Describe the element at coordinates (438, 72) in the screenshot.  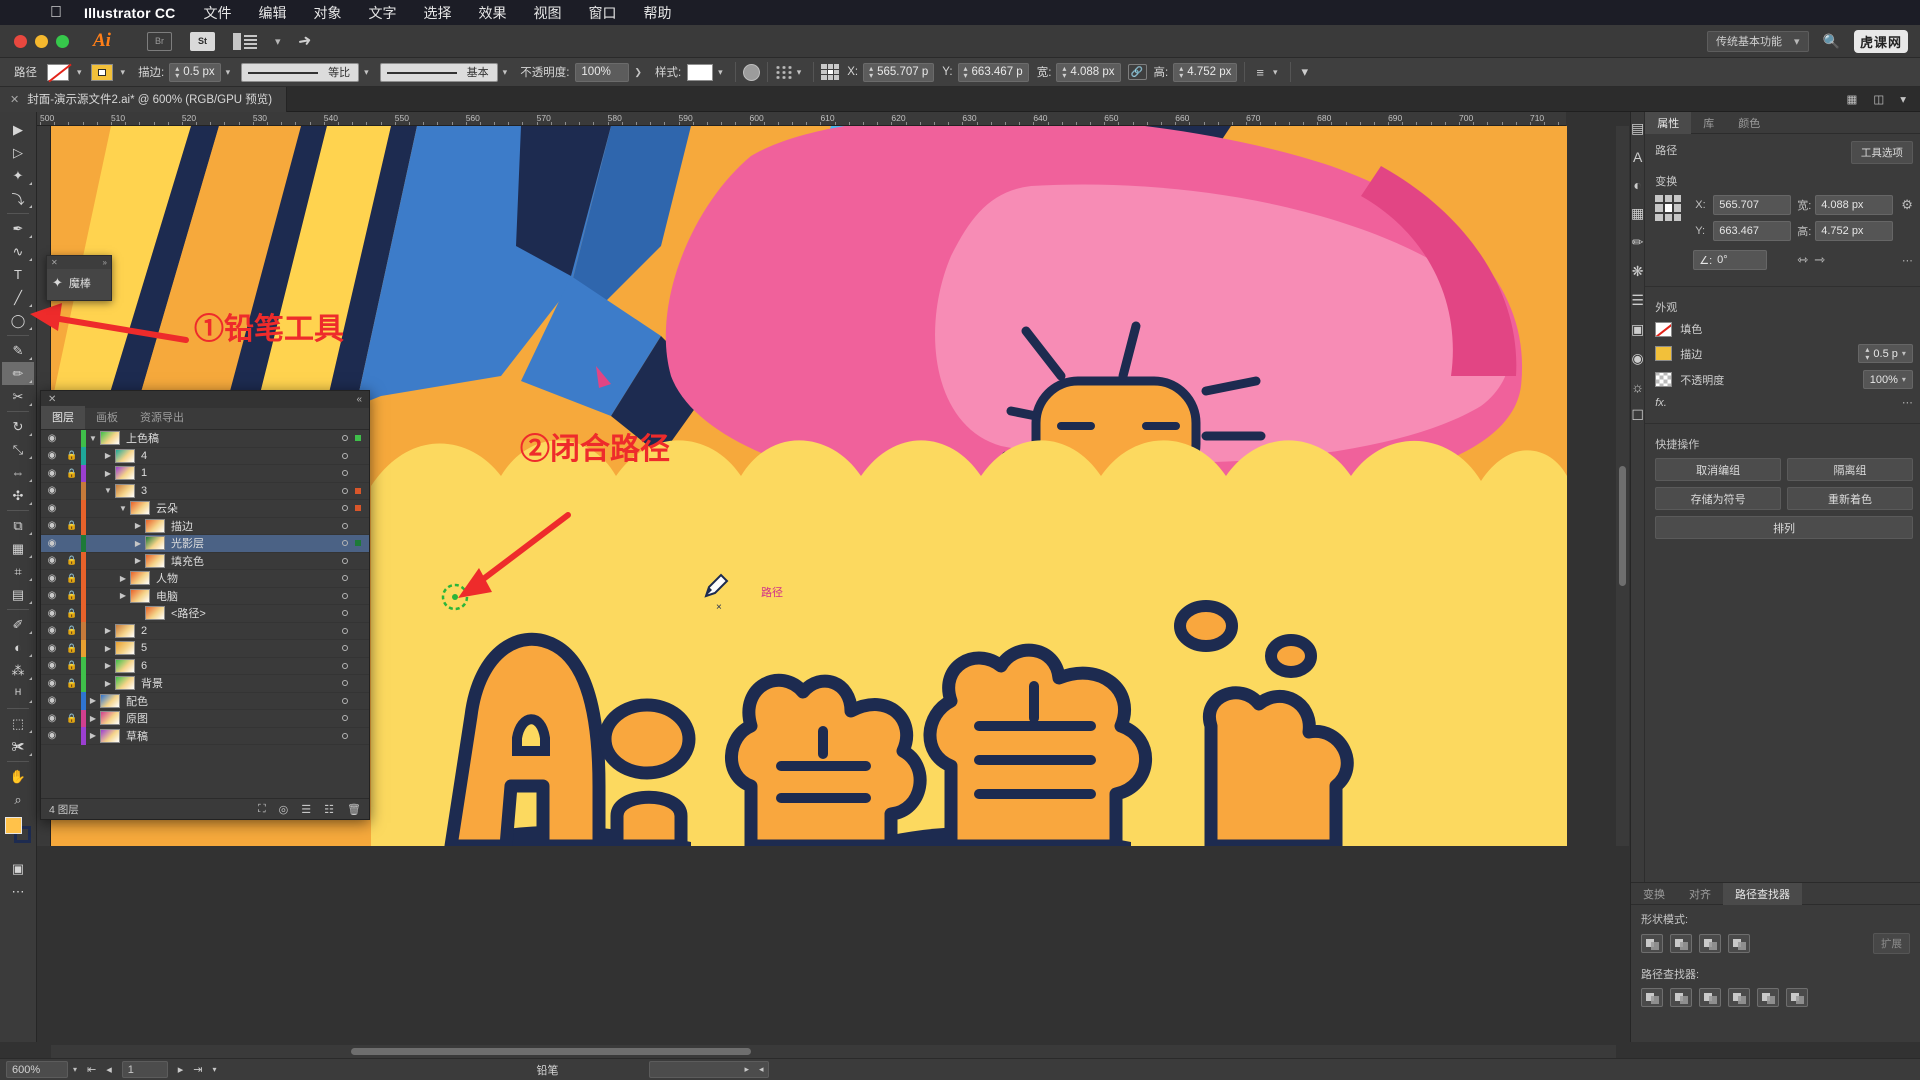
I see `brush-definition-dropdown: 基本` at that location.